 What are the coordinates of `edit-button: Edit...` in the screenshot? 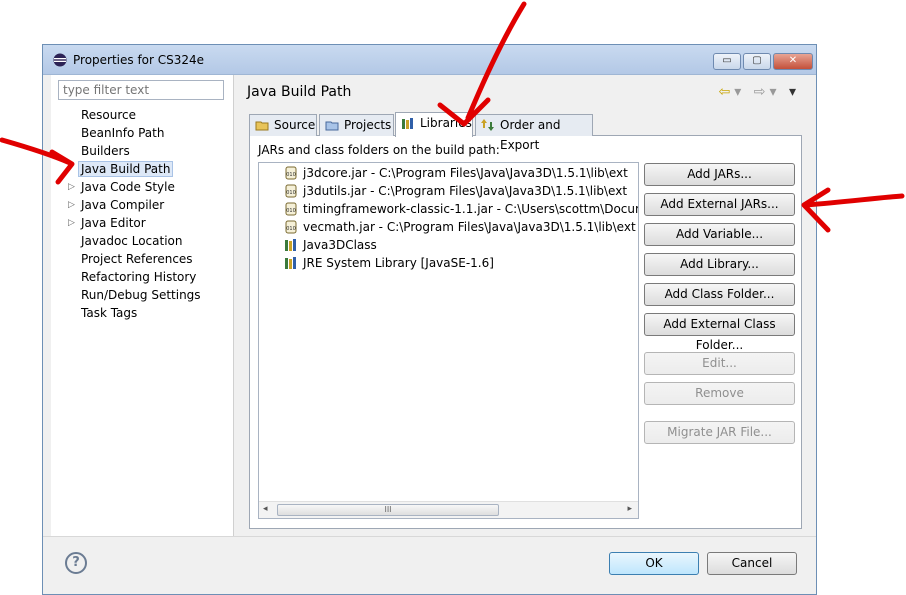 It's located at (719, 363).